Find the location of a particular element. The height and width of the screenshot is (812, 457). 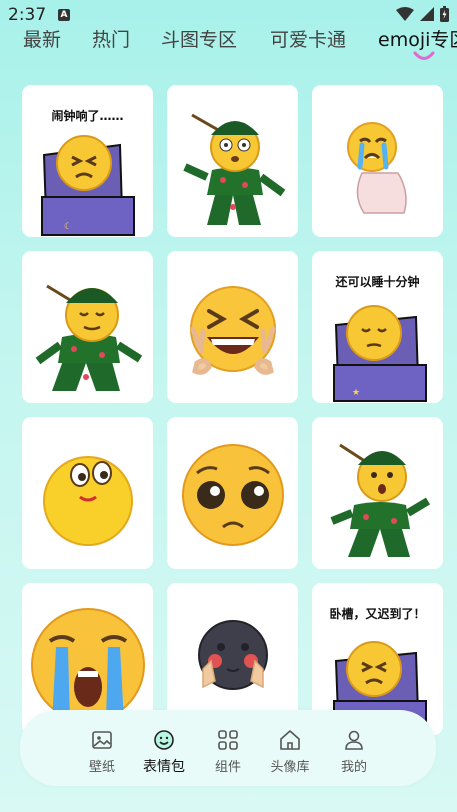

nav-item-wallpaper: 壁纸 is located at coordinates (102, 751).